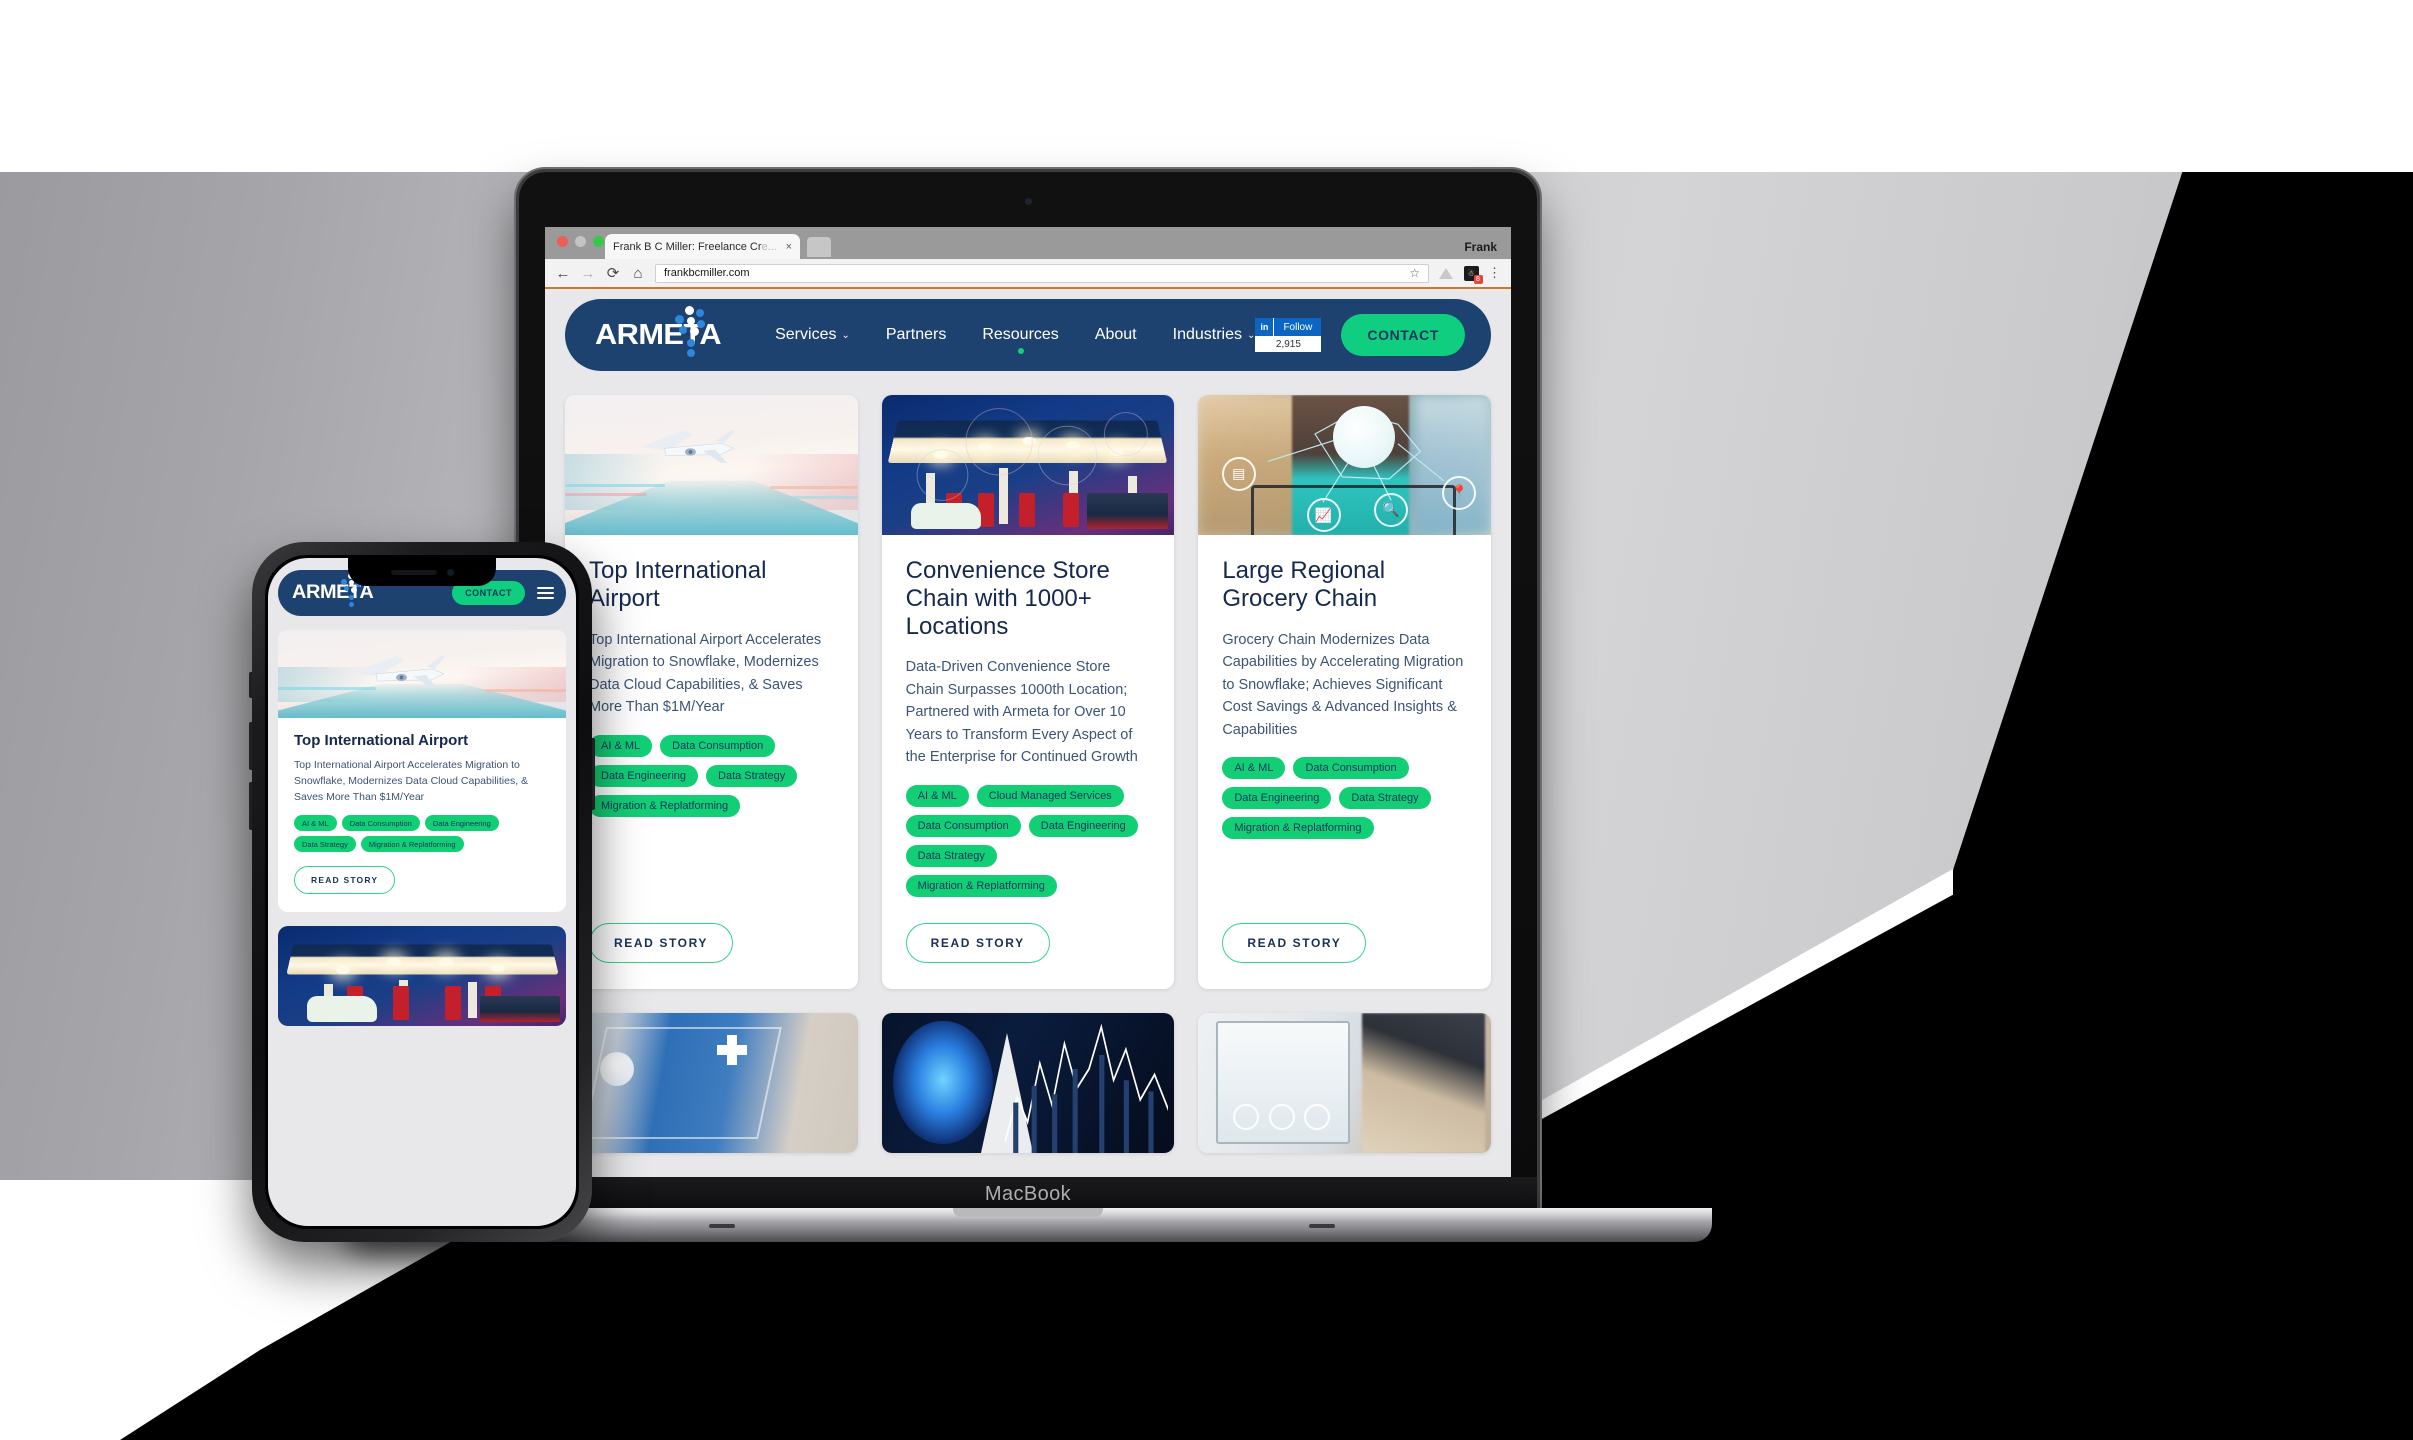 The image size is (2413, 1440). I want to click on extension-badge: 8, so click(1478, 279).